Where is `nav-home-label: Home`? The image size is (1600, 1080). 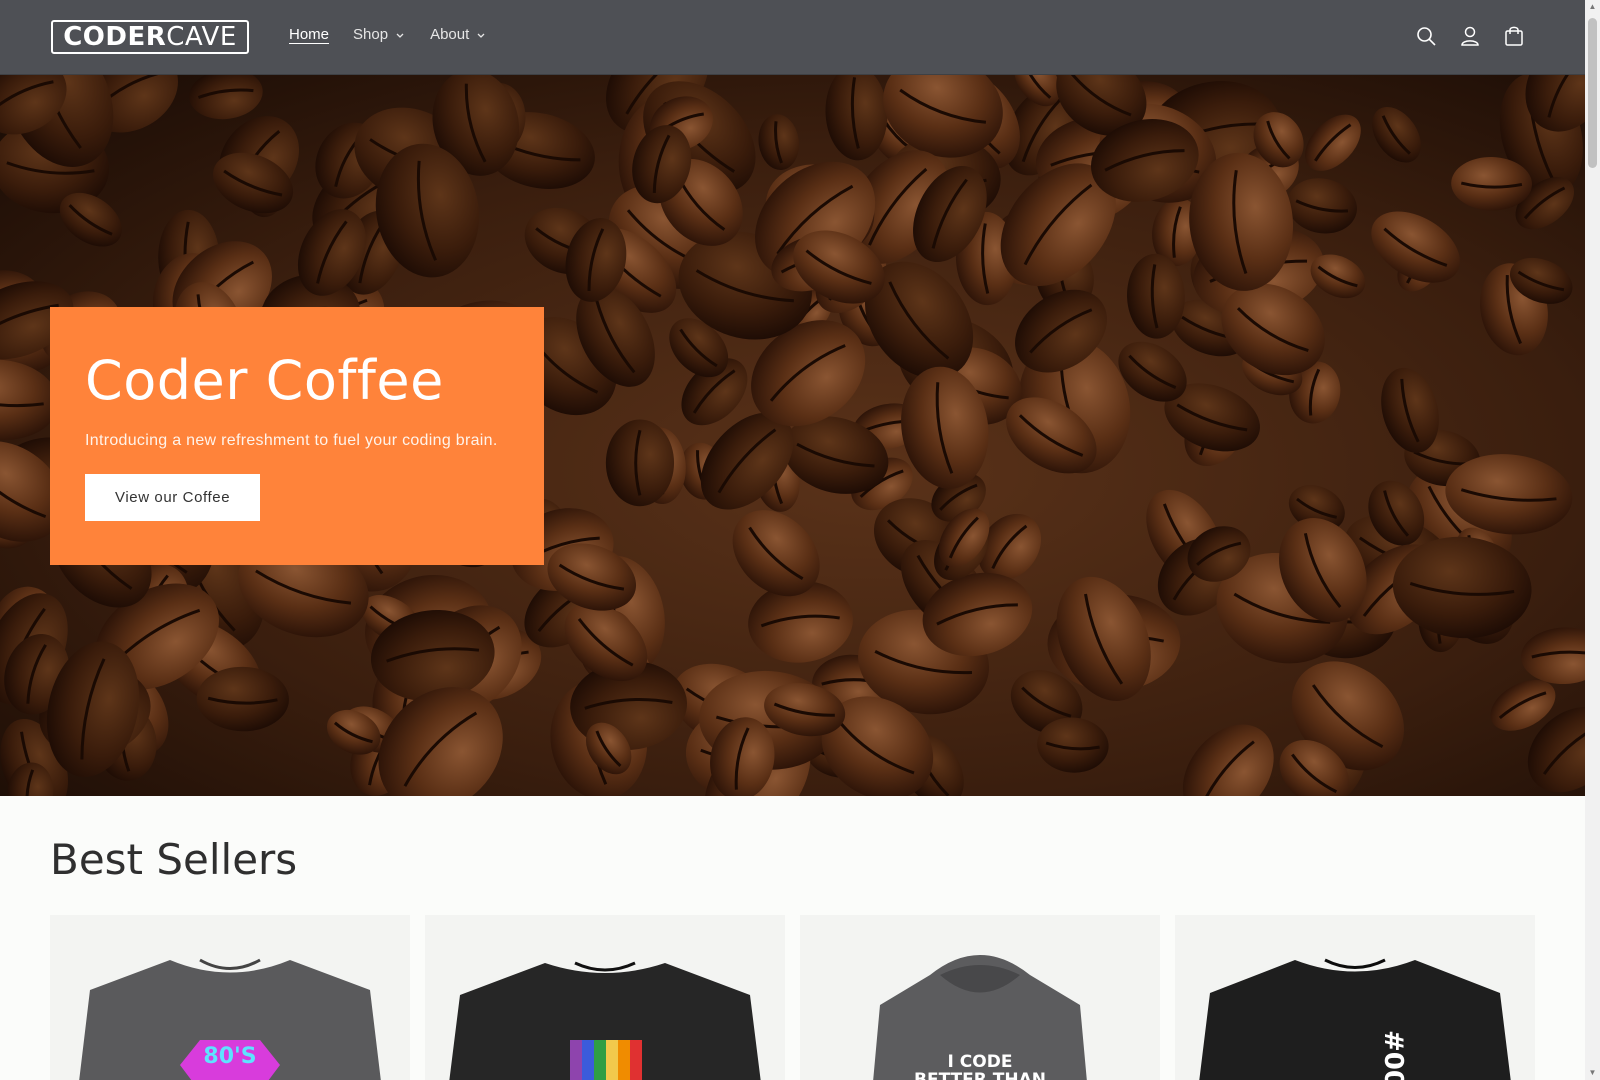 nav-home-label: Home is located at coordinates (309, 34).